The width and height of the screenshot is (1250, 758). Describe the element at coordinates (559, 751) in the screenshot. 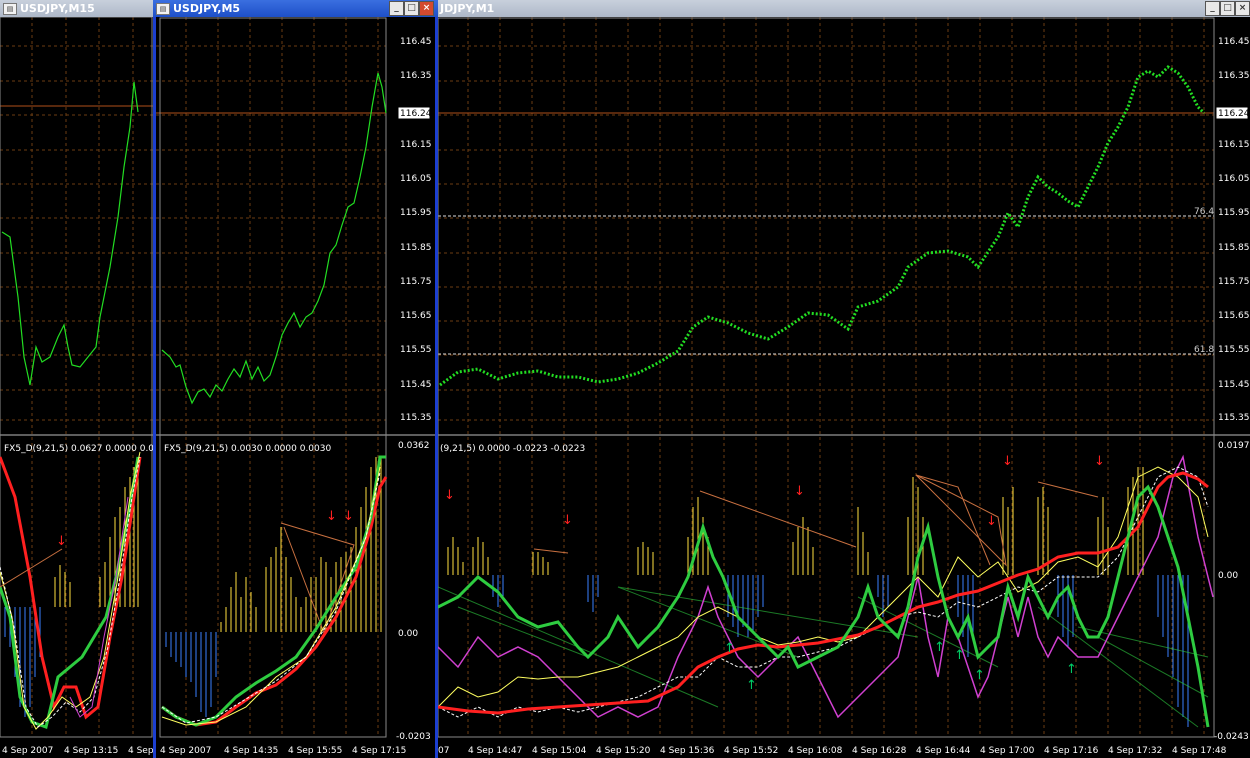

I see `time-label: 4 Sep 15:04` at that location.